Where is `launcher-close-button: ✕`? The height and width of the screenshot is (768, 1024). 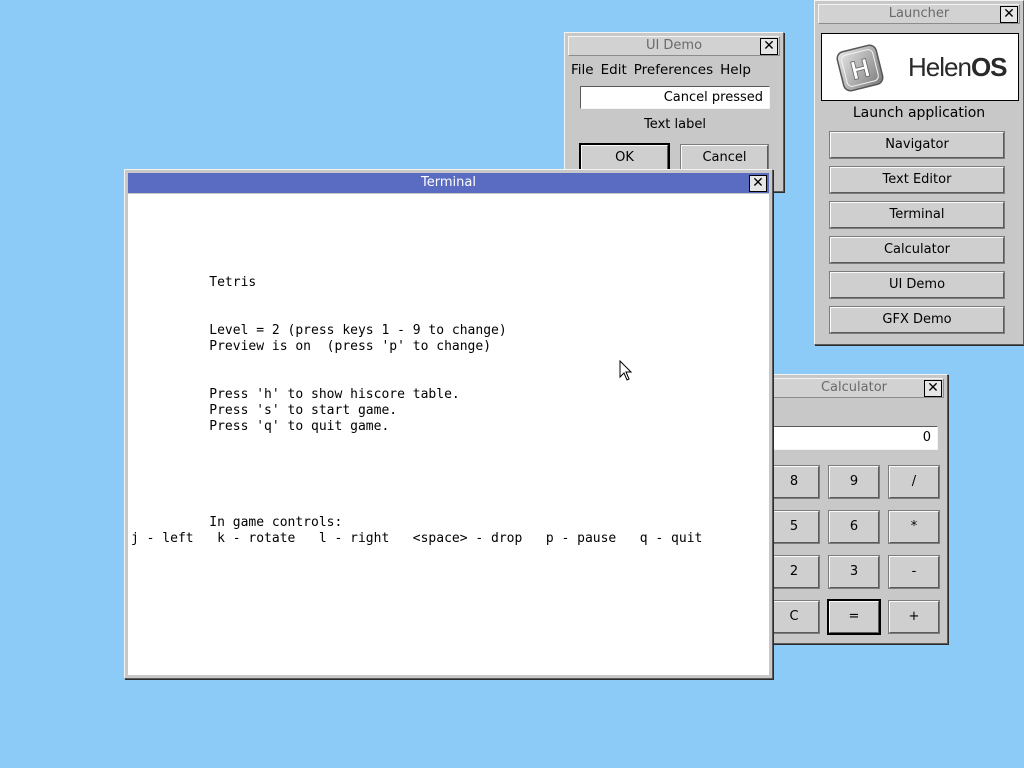 launcher-close-button: ✕ is located at coordinates (1009, 14).